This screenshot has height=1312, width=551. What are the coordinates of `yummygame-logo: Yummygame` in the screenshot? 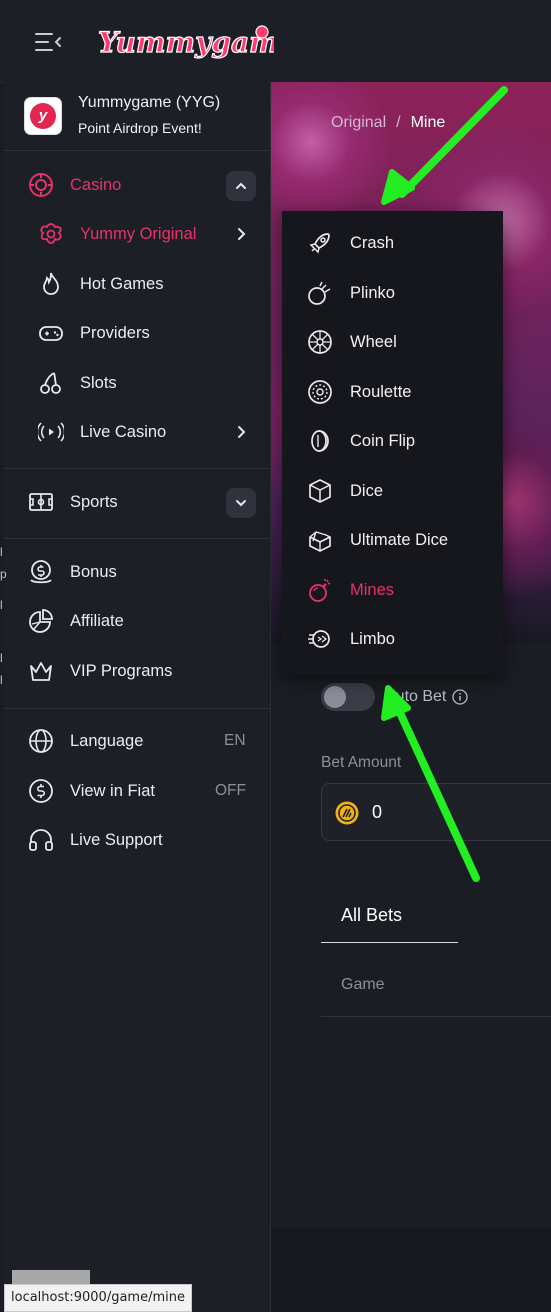 It's located at (184, 41).